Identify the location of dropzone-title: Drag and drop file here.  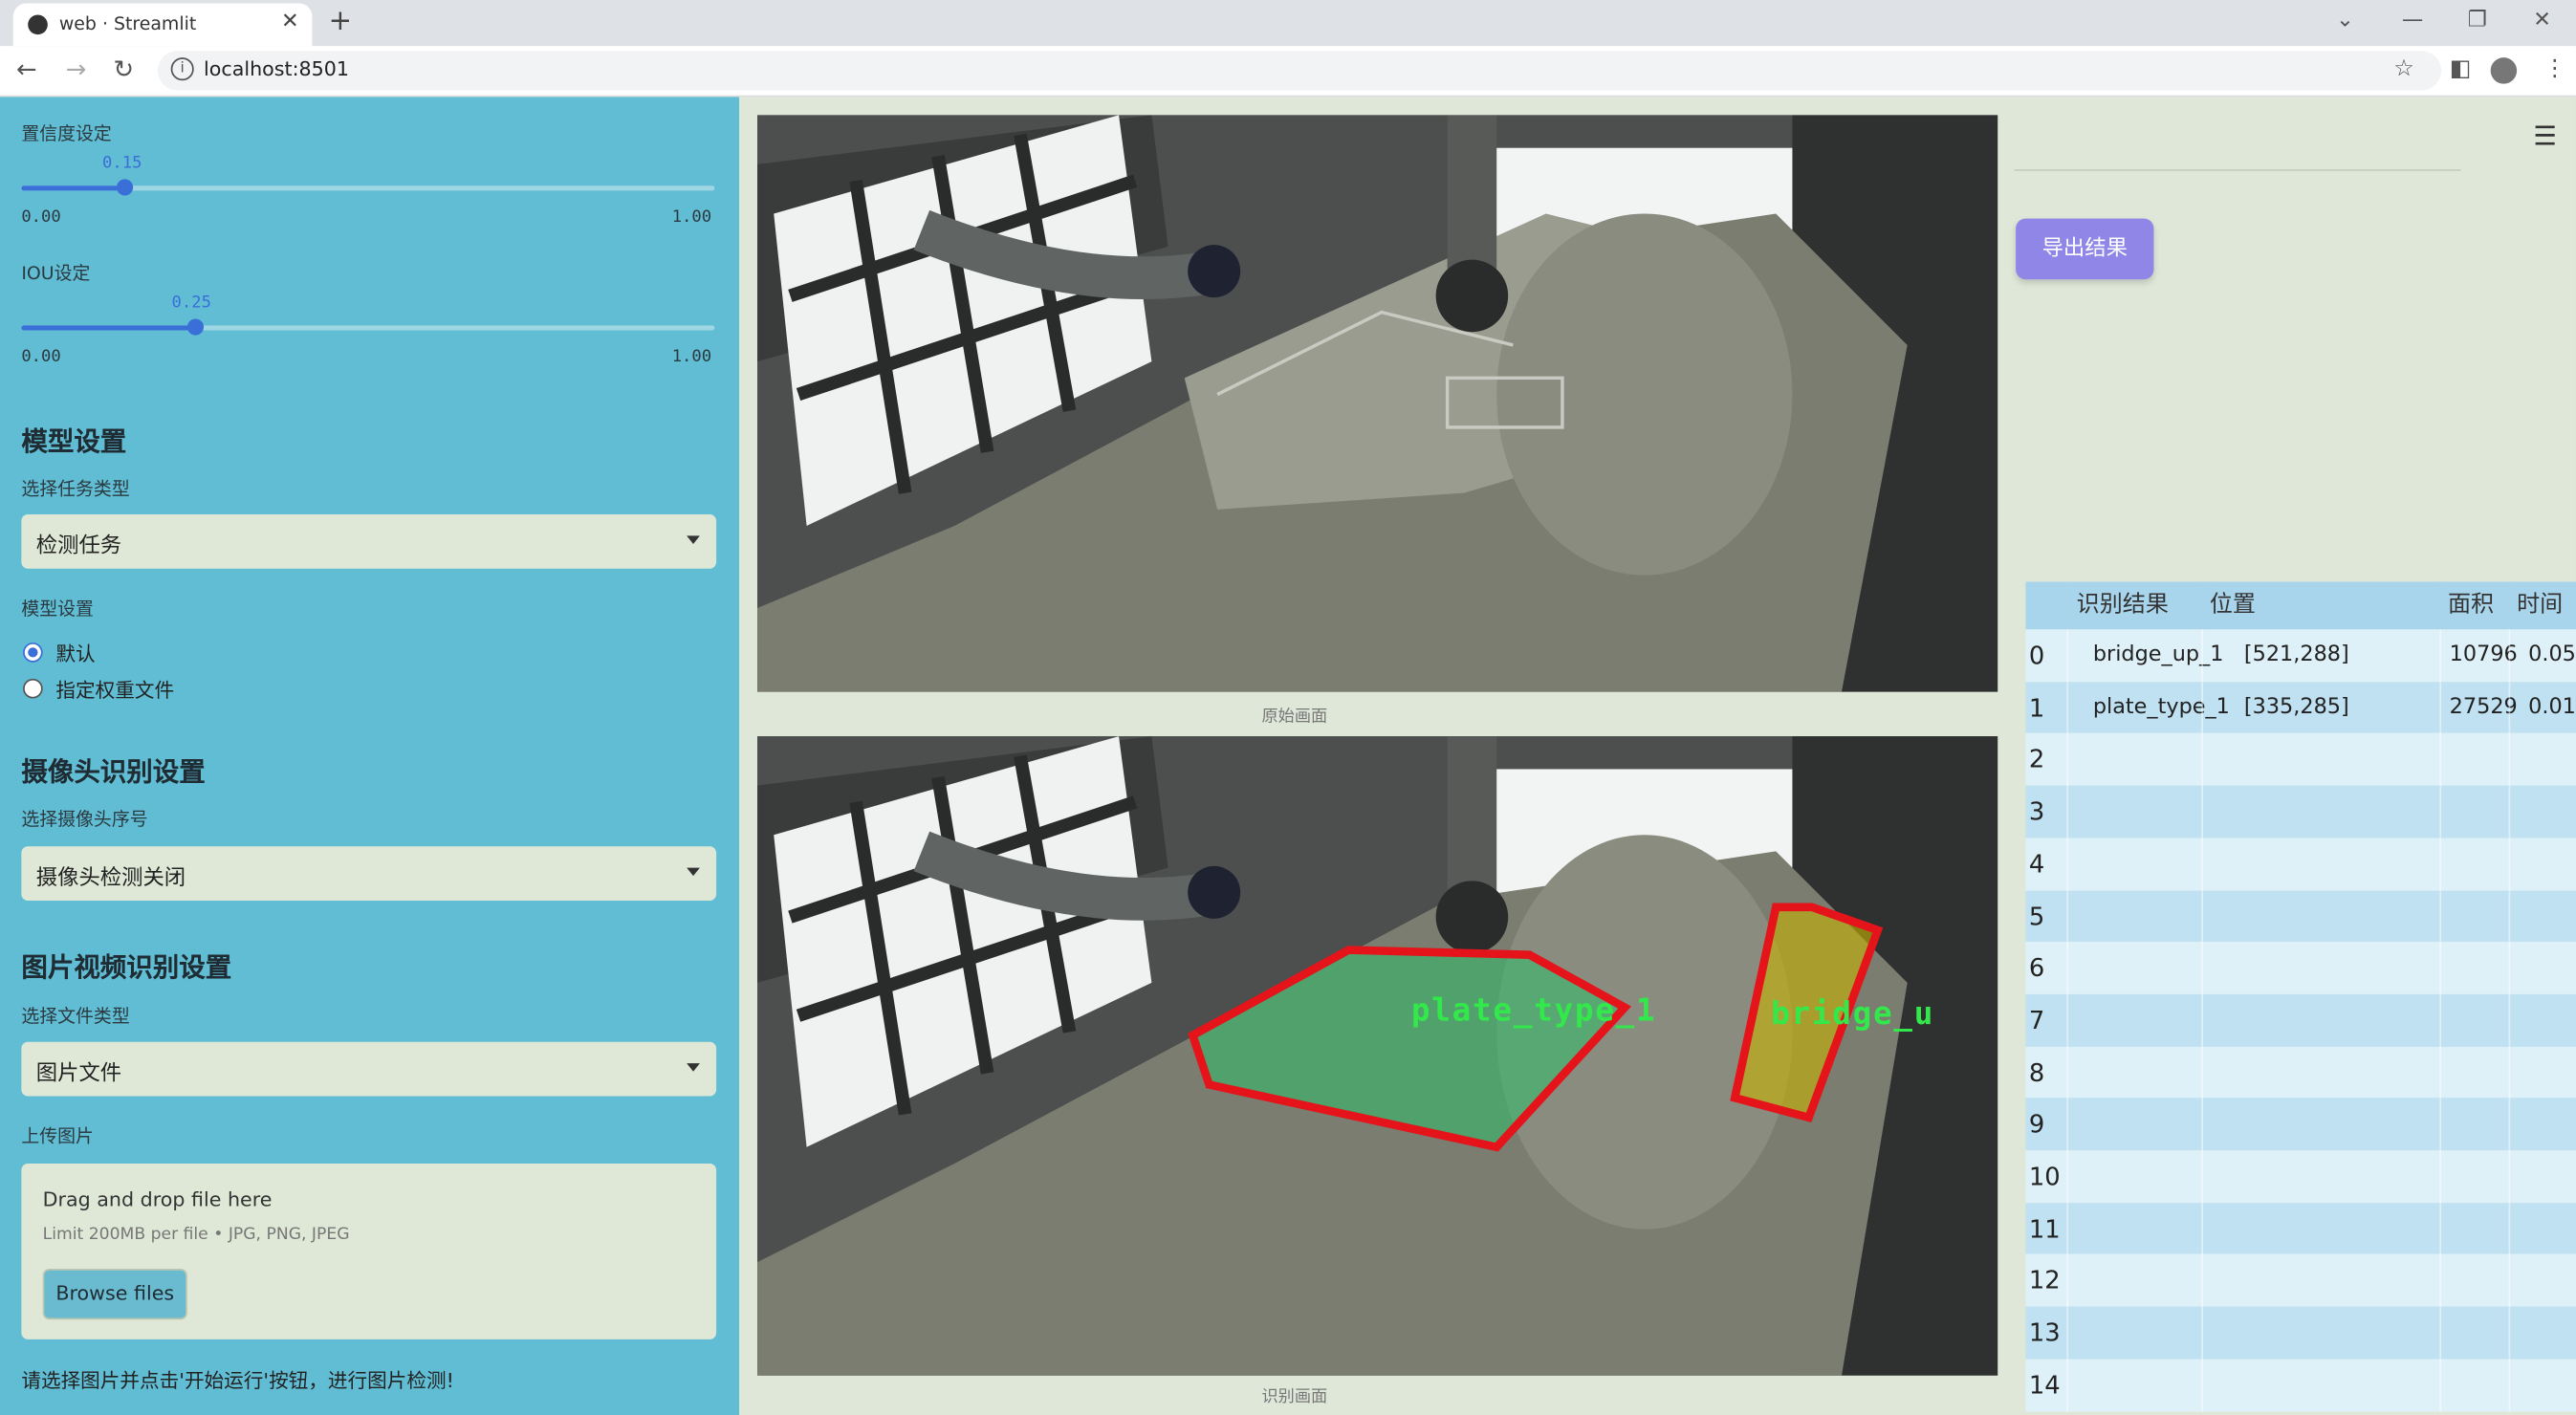
(157, 1199).